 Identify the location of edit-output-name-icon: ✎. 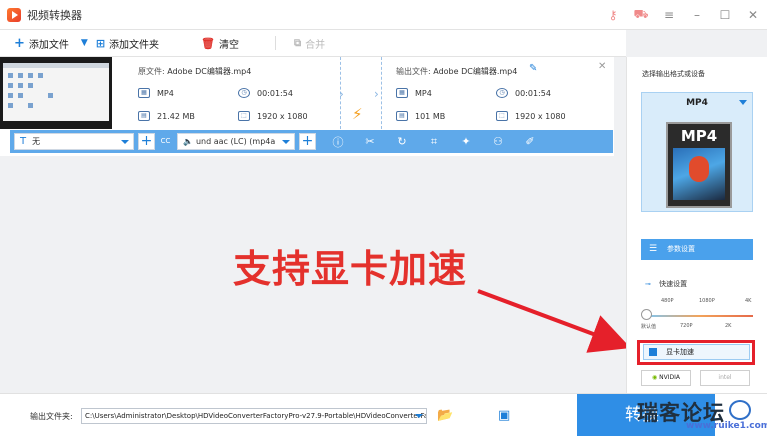
(533, 68).